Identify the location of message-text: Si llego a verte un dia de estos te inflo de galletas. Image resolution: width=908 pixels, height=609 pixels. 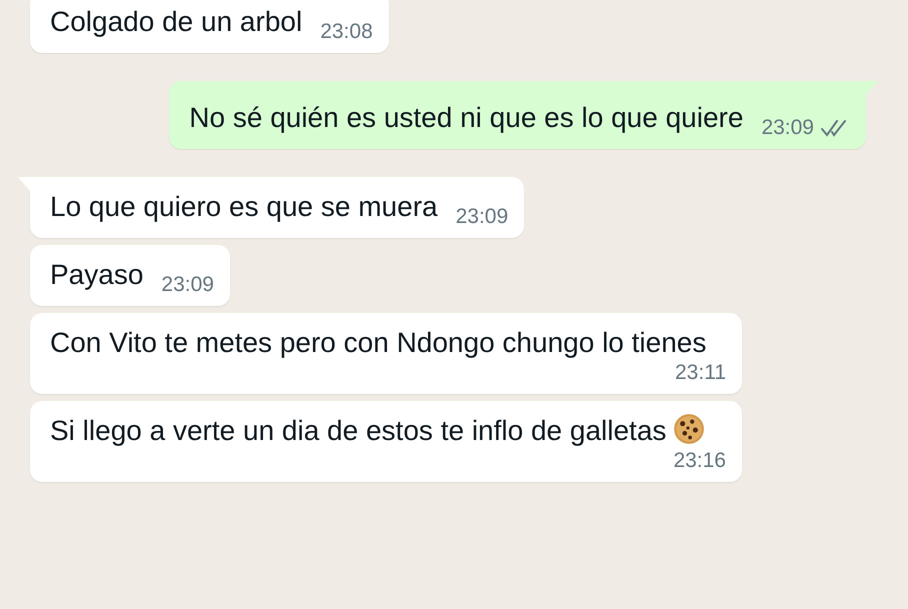
(358, 430).